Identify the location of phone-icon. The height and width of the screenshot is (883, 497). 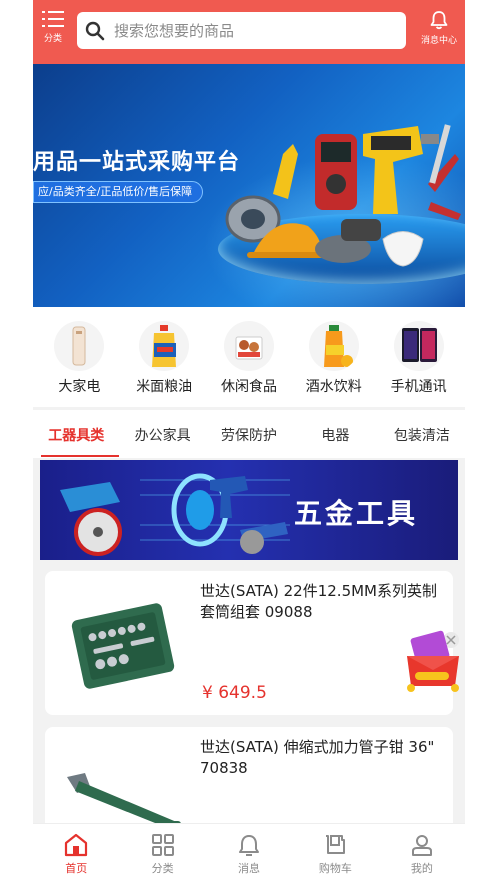
(418, 346).